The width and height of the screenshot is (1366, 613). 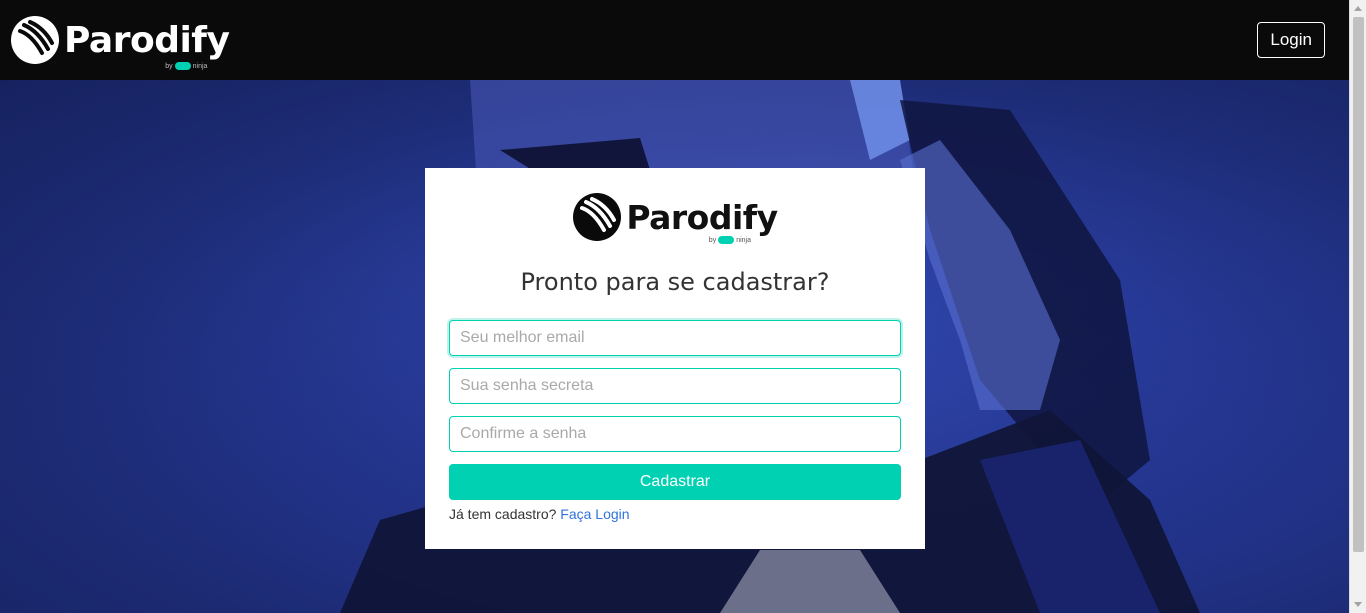 I want to click on card-brand-ninja: ninja, so click(x=743, y=240).